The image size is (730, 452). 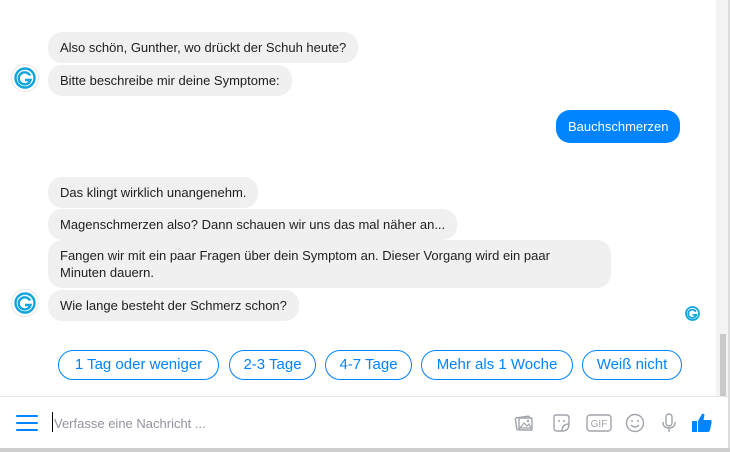 I want to click on microphone-icon, so click(x=669, y=423).